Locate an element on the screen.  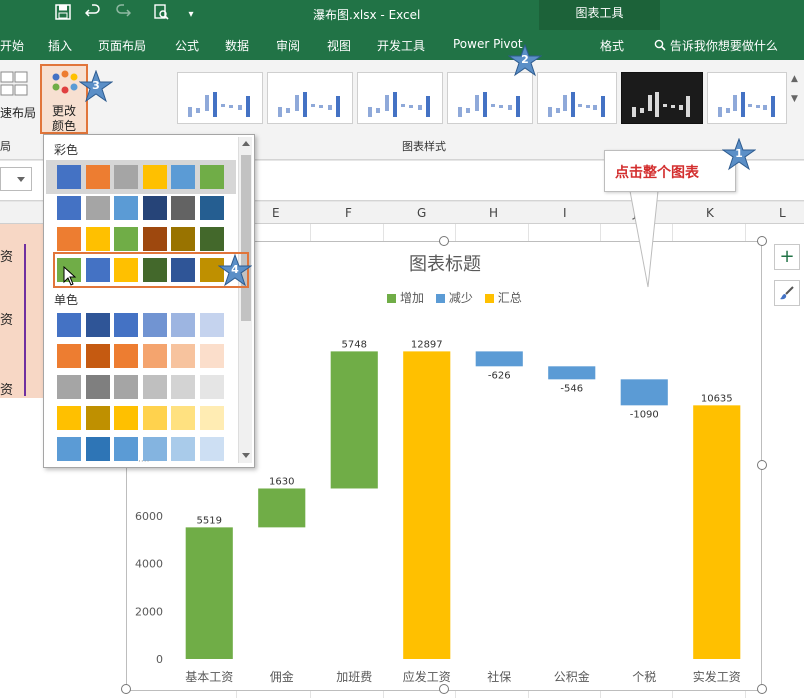
instruction-callout: 点击整个图表 is located at coordinates (670, 171).